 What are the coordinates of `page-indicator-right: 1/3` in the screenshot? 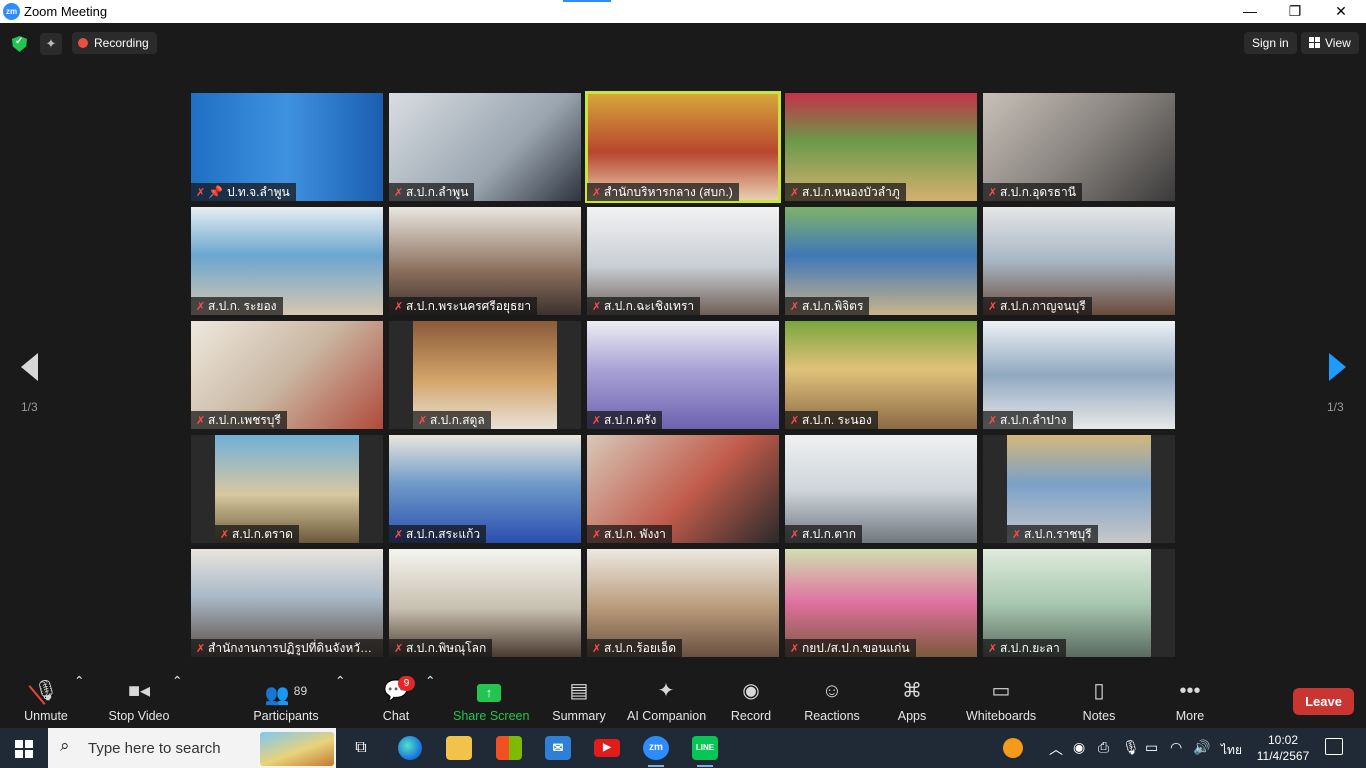 It's located at (1335, 407).